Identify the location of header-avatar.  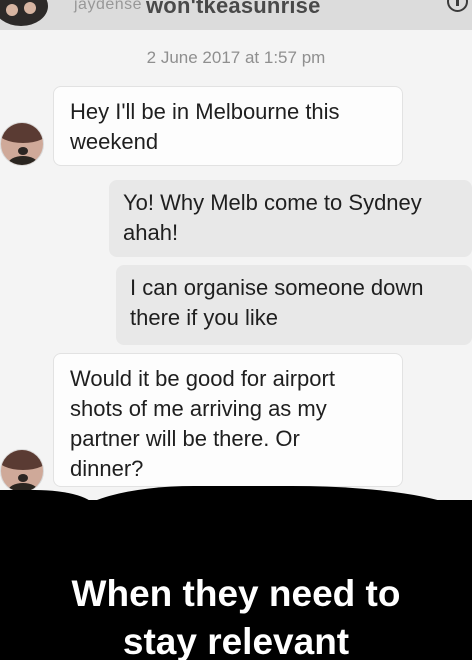
(24, 13).